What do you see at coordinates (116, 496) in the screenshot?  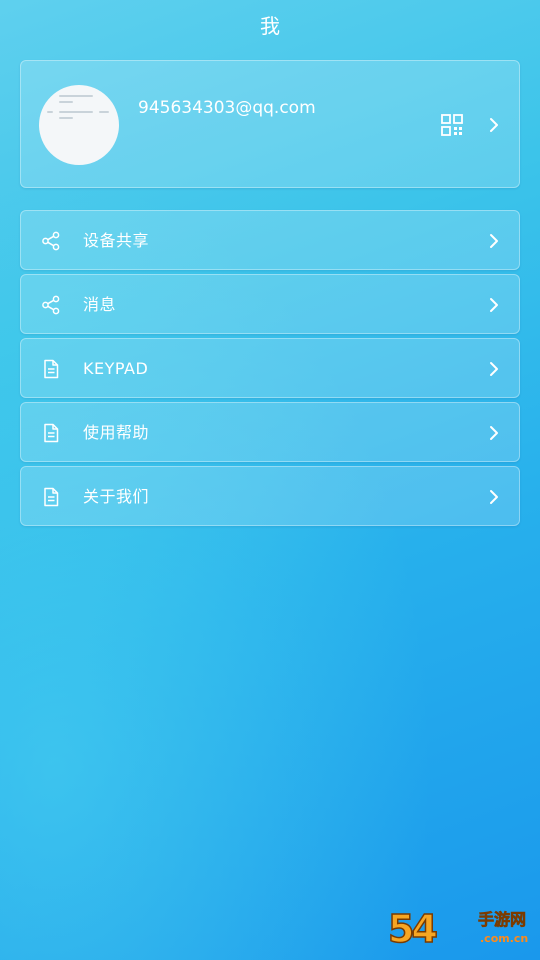 I see `menu-item-label: 关于我们` at bounding box center [116, 496].